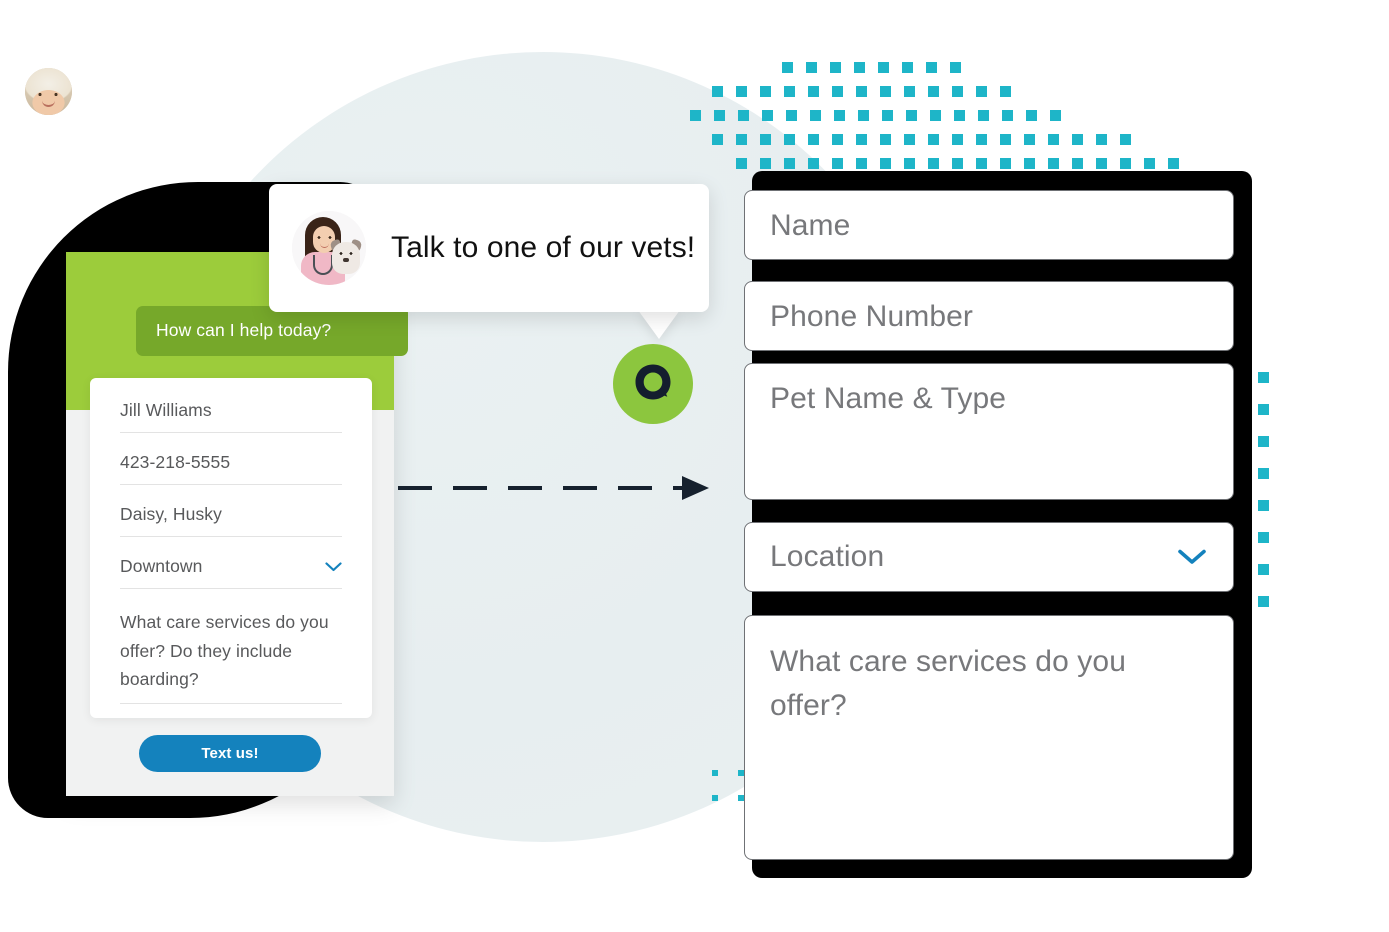 The width and height of the screenshot is (1389, 932). What do you see at coordinates (329, 248) in the screenshot?
I see `vet-with-dog-avatar-icon` at bounding box center [329, 248].